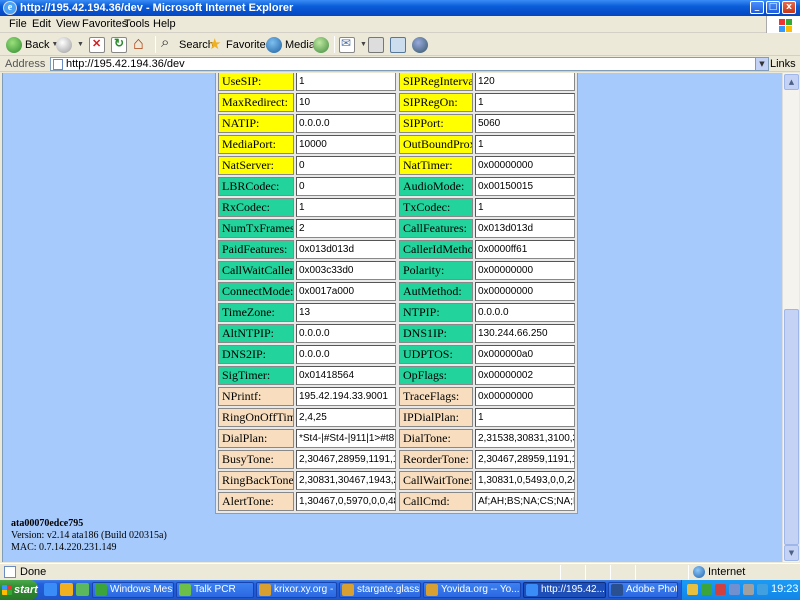  I want to click on print-button, so click(377, 44).